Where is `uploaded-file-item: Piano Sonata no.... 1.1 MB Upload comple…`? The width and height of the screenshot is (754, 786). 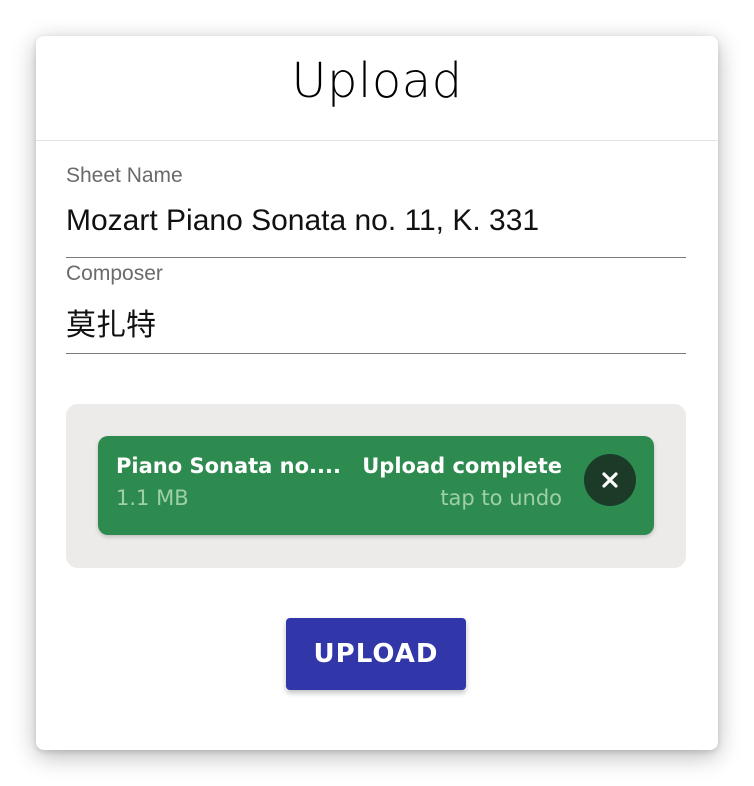
uploaded-file-item: Piano Sonata no.... 1.1 MB Upload comple… is located at coordinates (376, 485).